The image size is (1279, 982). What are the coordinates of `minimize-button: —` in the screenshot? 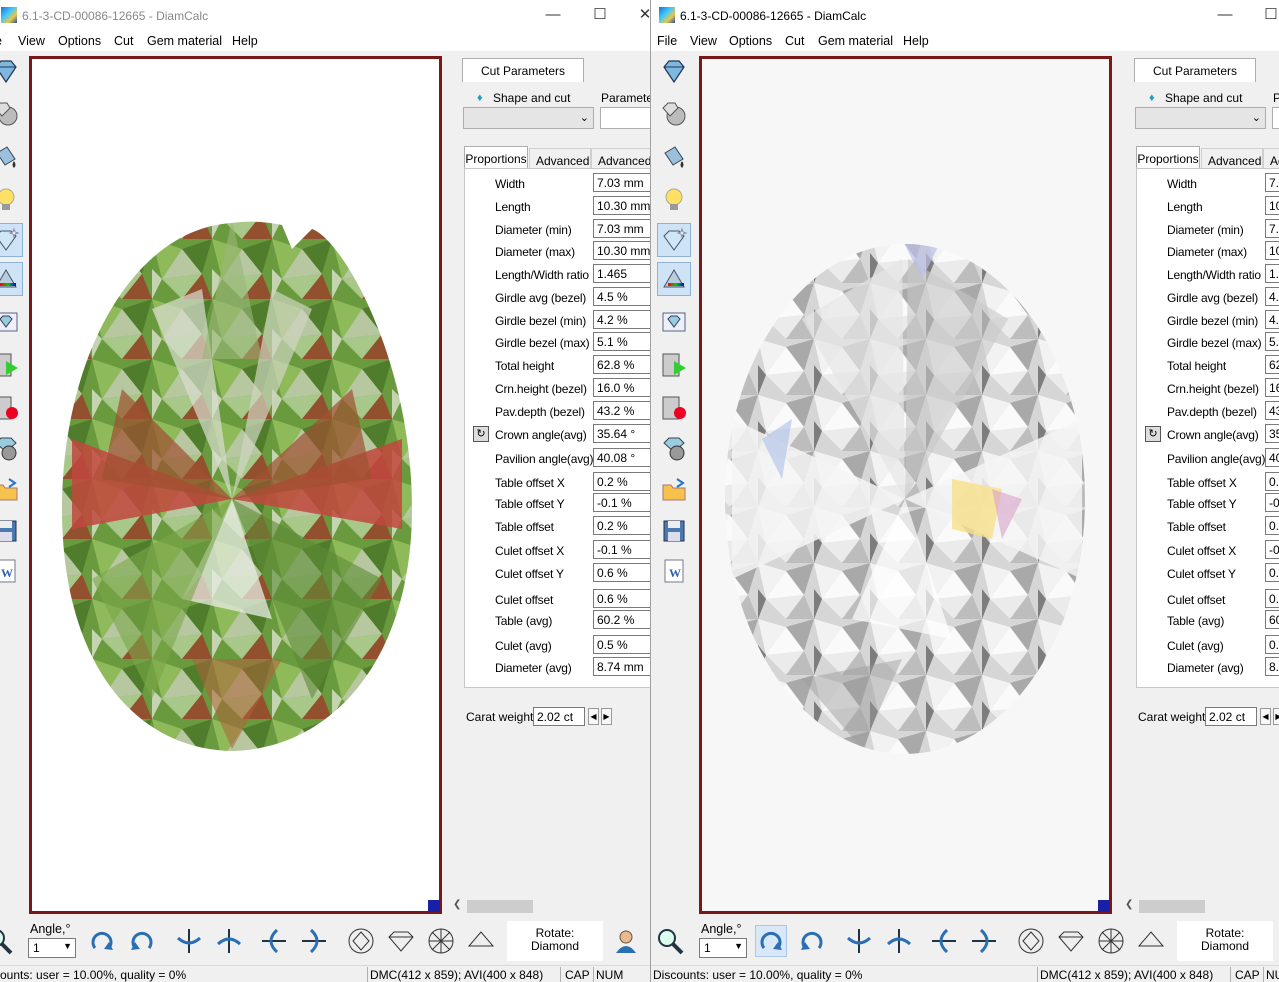 It's located at (1225, 15).